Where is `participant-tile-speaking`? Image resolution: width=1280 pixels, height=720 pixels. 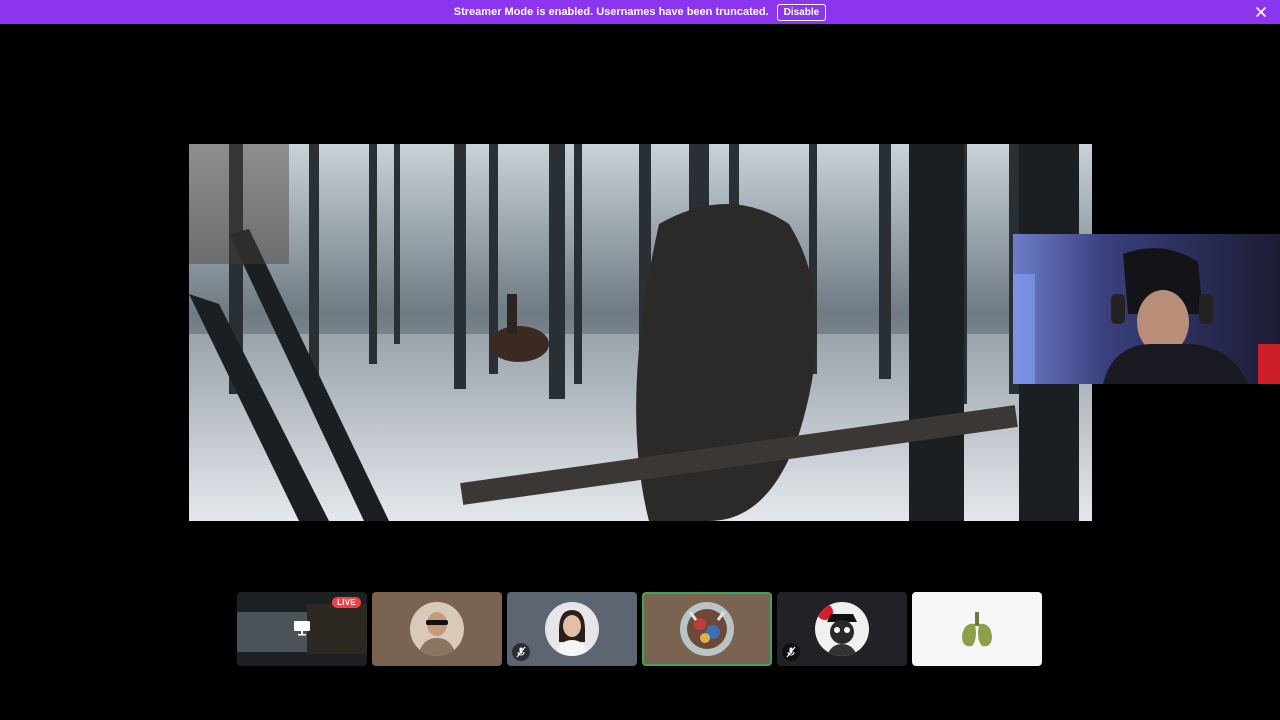 participant-tile-speaking is located at coordinates (707, 629).